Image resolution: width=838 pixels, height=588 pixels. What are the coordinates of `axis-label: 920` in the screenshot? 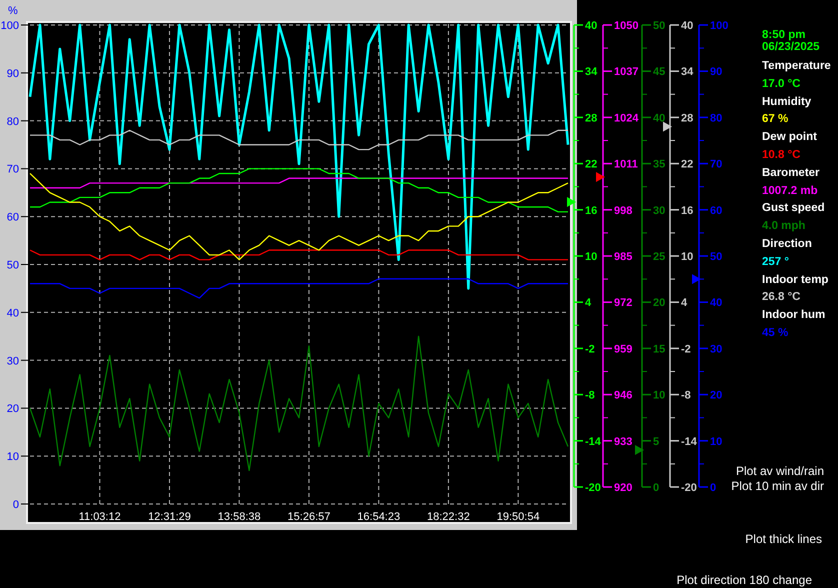 It's located at (623, 488).